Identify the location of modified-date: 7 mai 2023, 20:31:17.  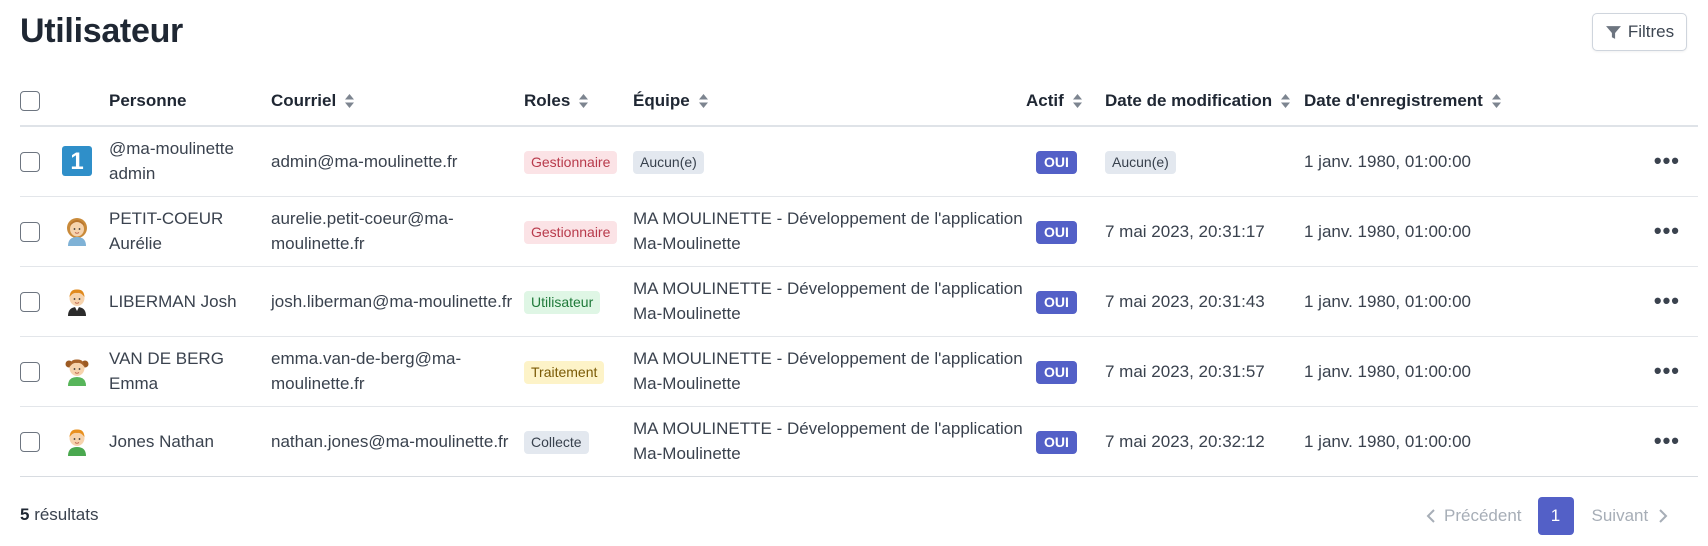
(1204, 231).